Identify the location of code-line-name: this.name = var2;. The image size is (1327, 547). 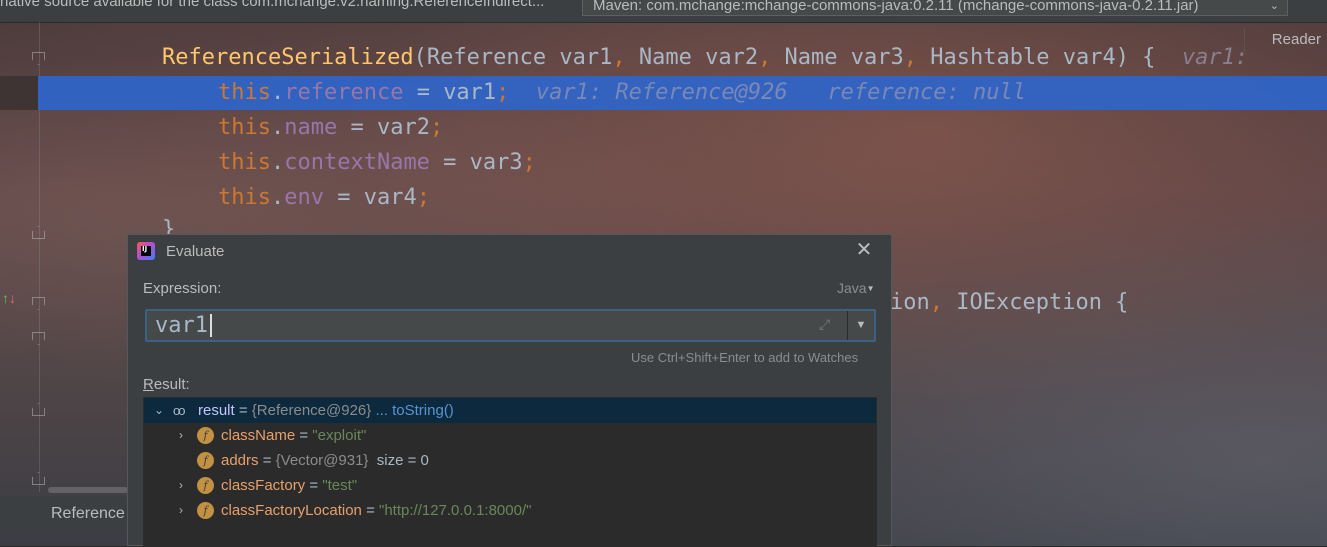
(330, 127).